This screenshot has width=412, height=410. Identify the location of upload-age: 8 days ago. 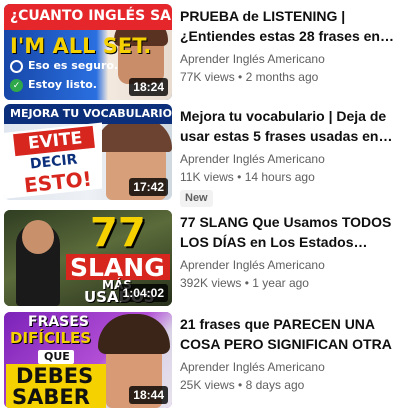
(275, 385).